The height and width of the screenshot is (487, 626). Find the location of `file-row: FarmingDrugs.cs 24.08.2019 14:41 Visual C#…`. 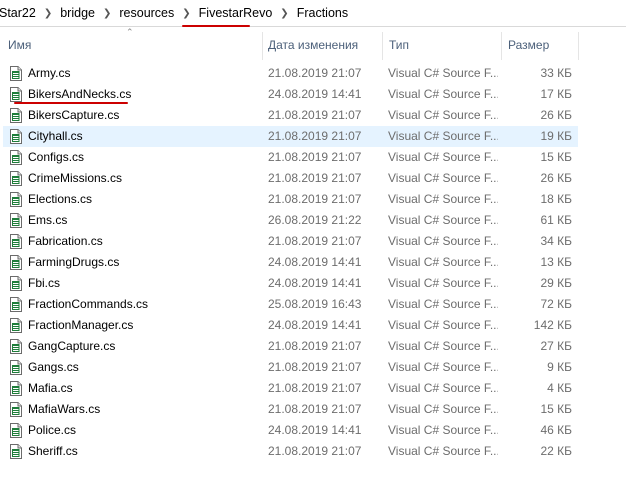

file-row: FarmingDrugs.cs 24.08.2019 14:41 Visual C#… is located at coordinates (290, 262).